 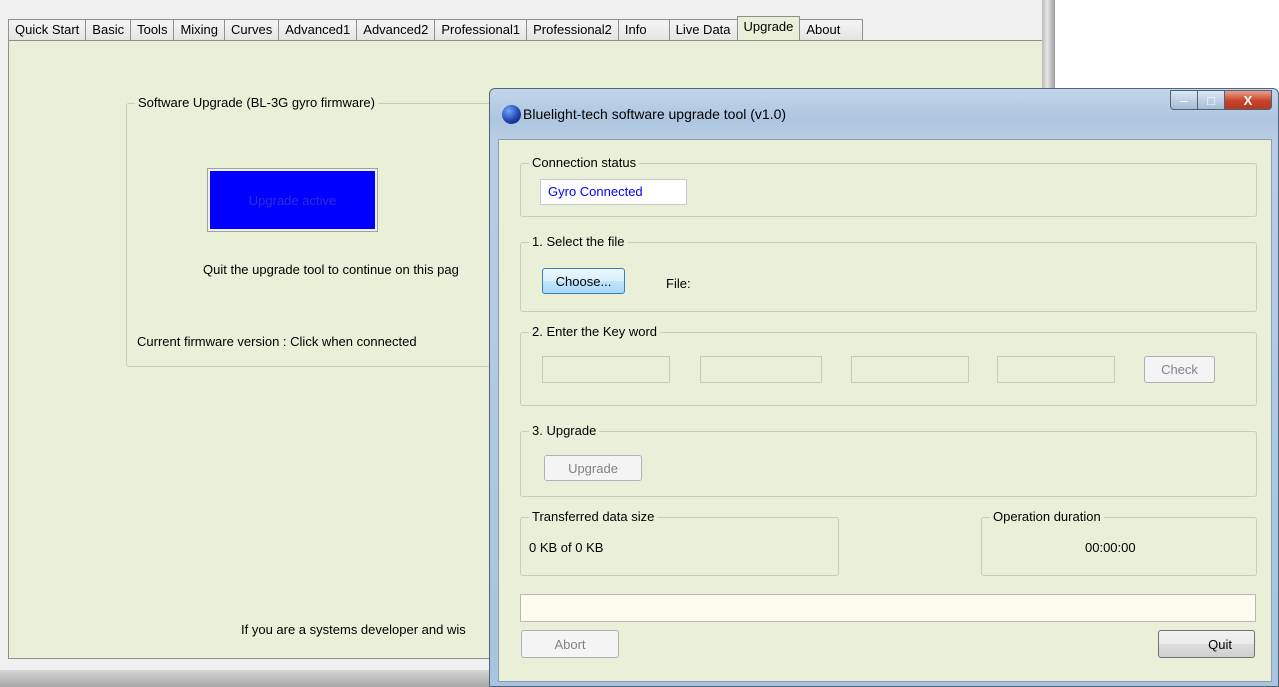 What do you see at coordinates (888, 608) in the screenshot?
I see `upgrade-progress-bar` at bounding box center [888, 608].